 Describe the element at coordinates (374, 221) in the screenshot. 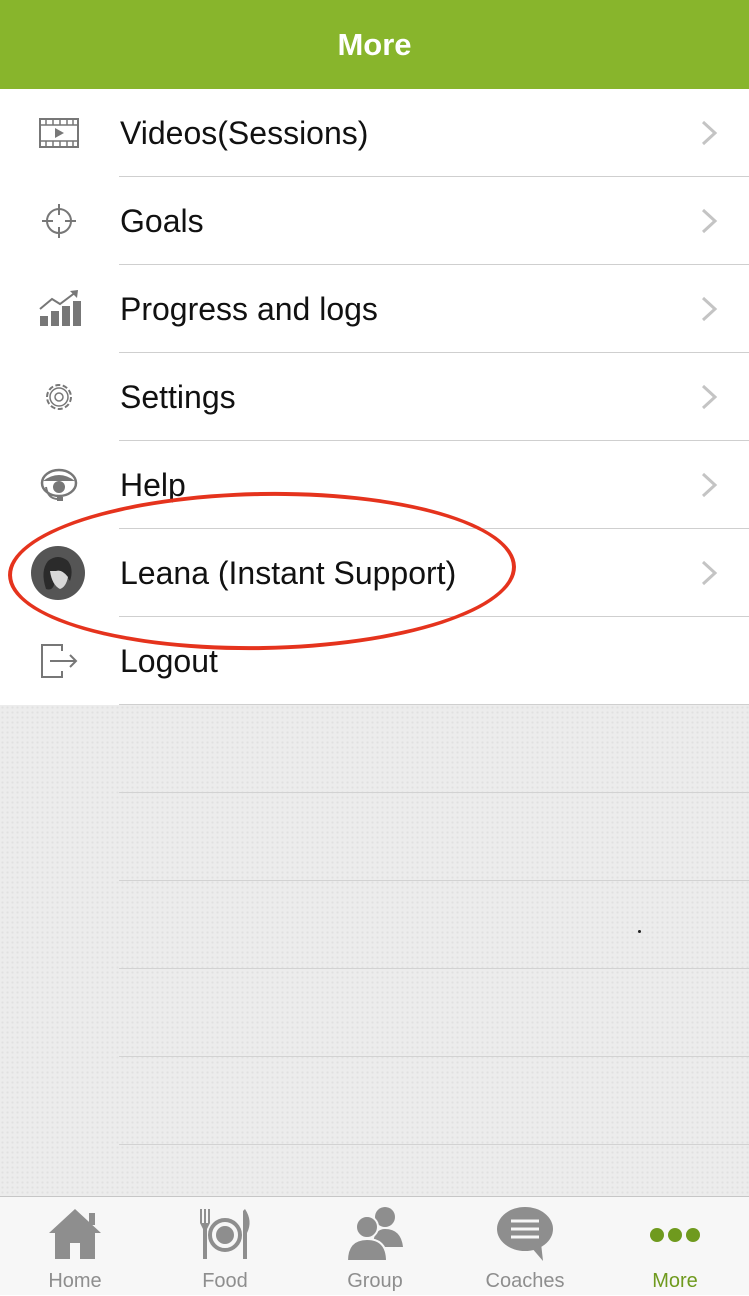

I see `menu-item-goals: Goals` at that location.